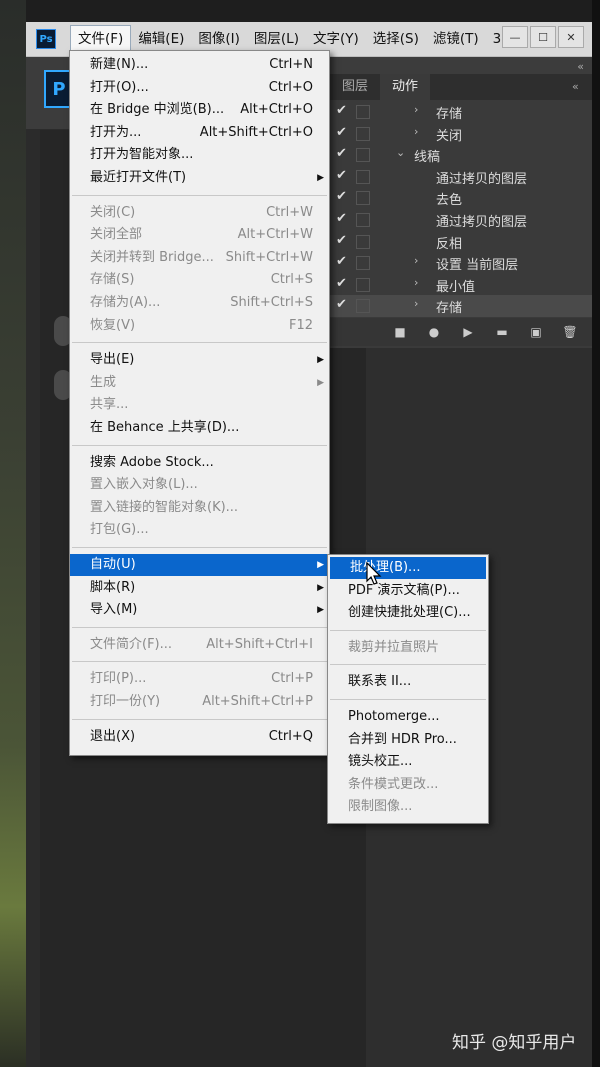 The image size is (600, 1067). What do you see at coordinates (570, 332) in the screenshot?
I see `trash-icon: 🗑` at bounding box center [570, 332].